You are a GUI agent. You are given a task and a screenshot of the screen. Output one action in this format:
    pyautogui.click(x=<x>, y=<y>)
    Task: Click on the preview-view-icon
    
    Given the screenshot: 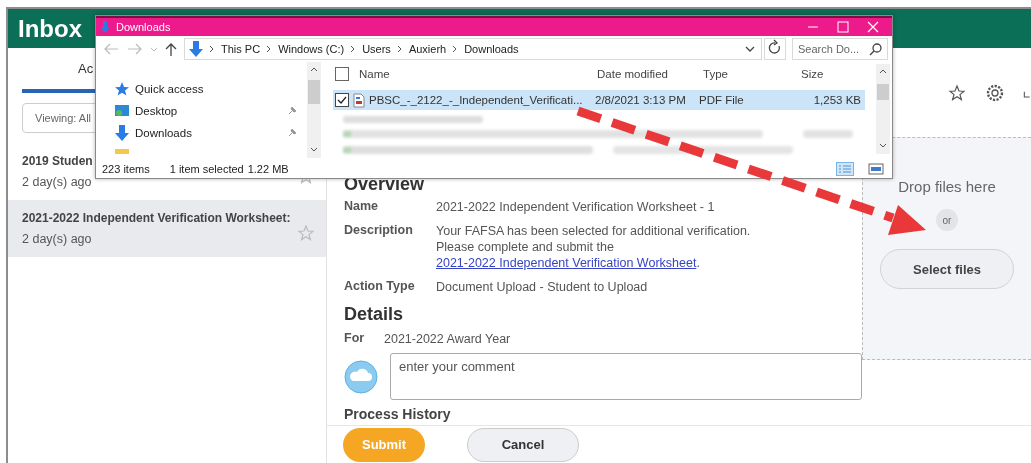 What is the action you would take?
    pyautogui.click(x=876, y=169)
    